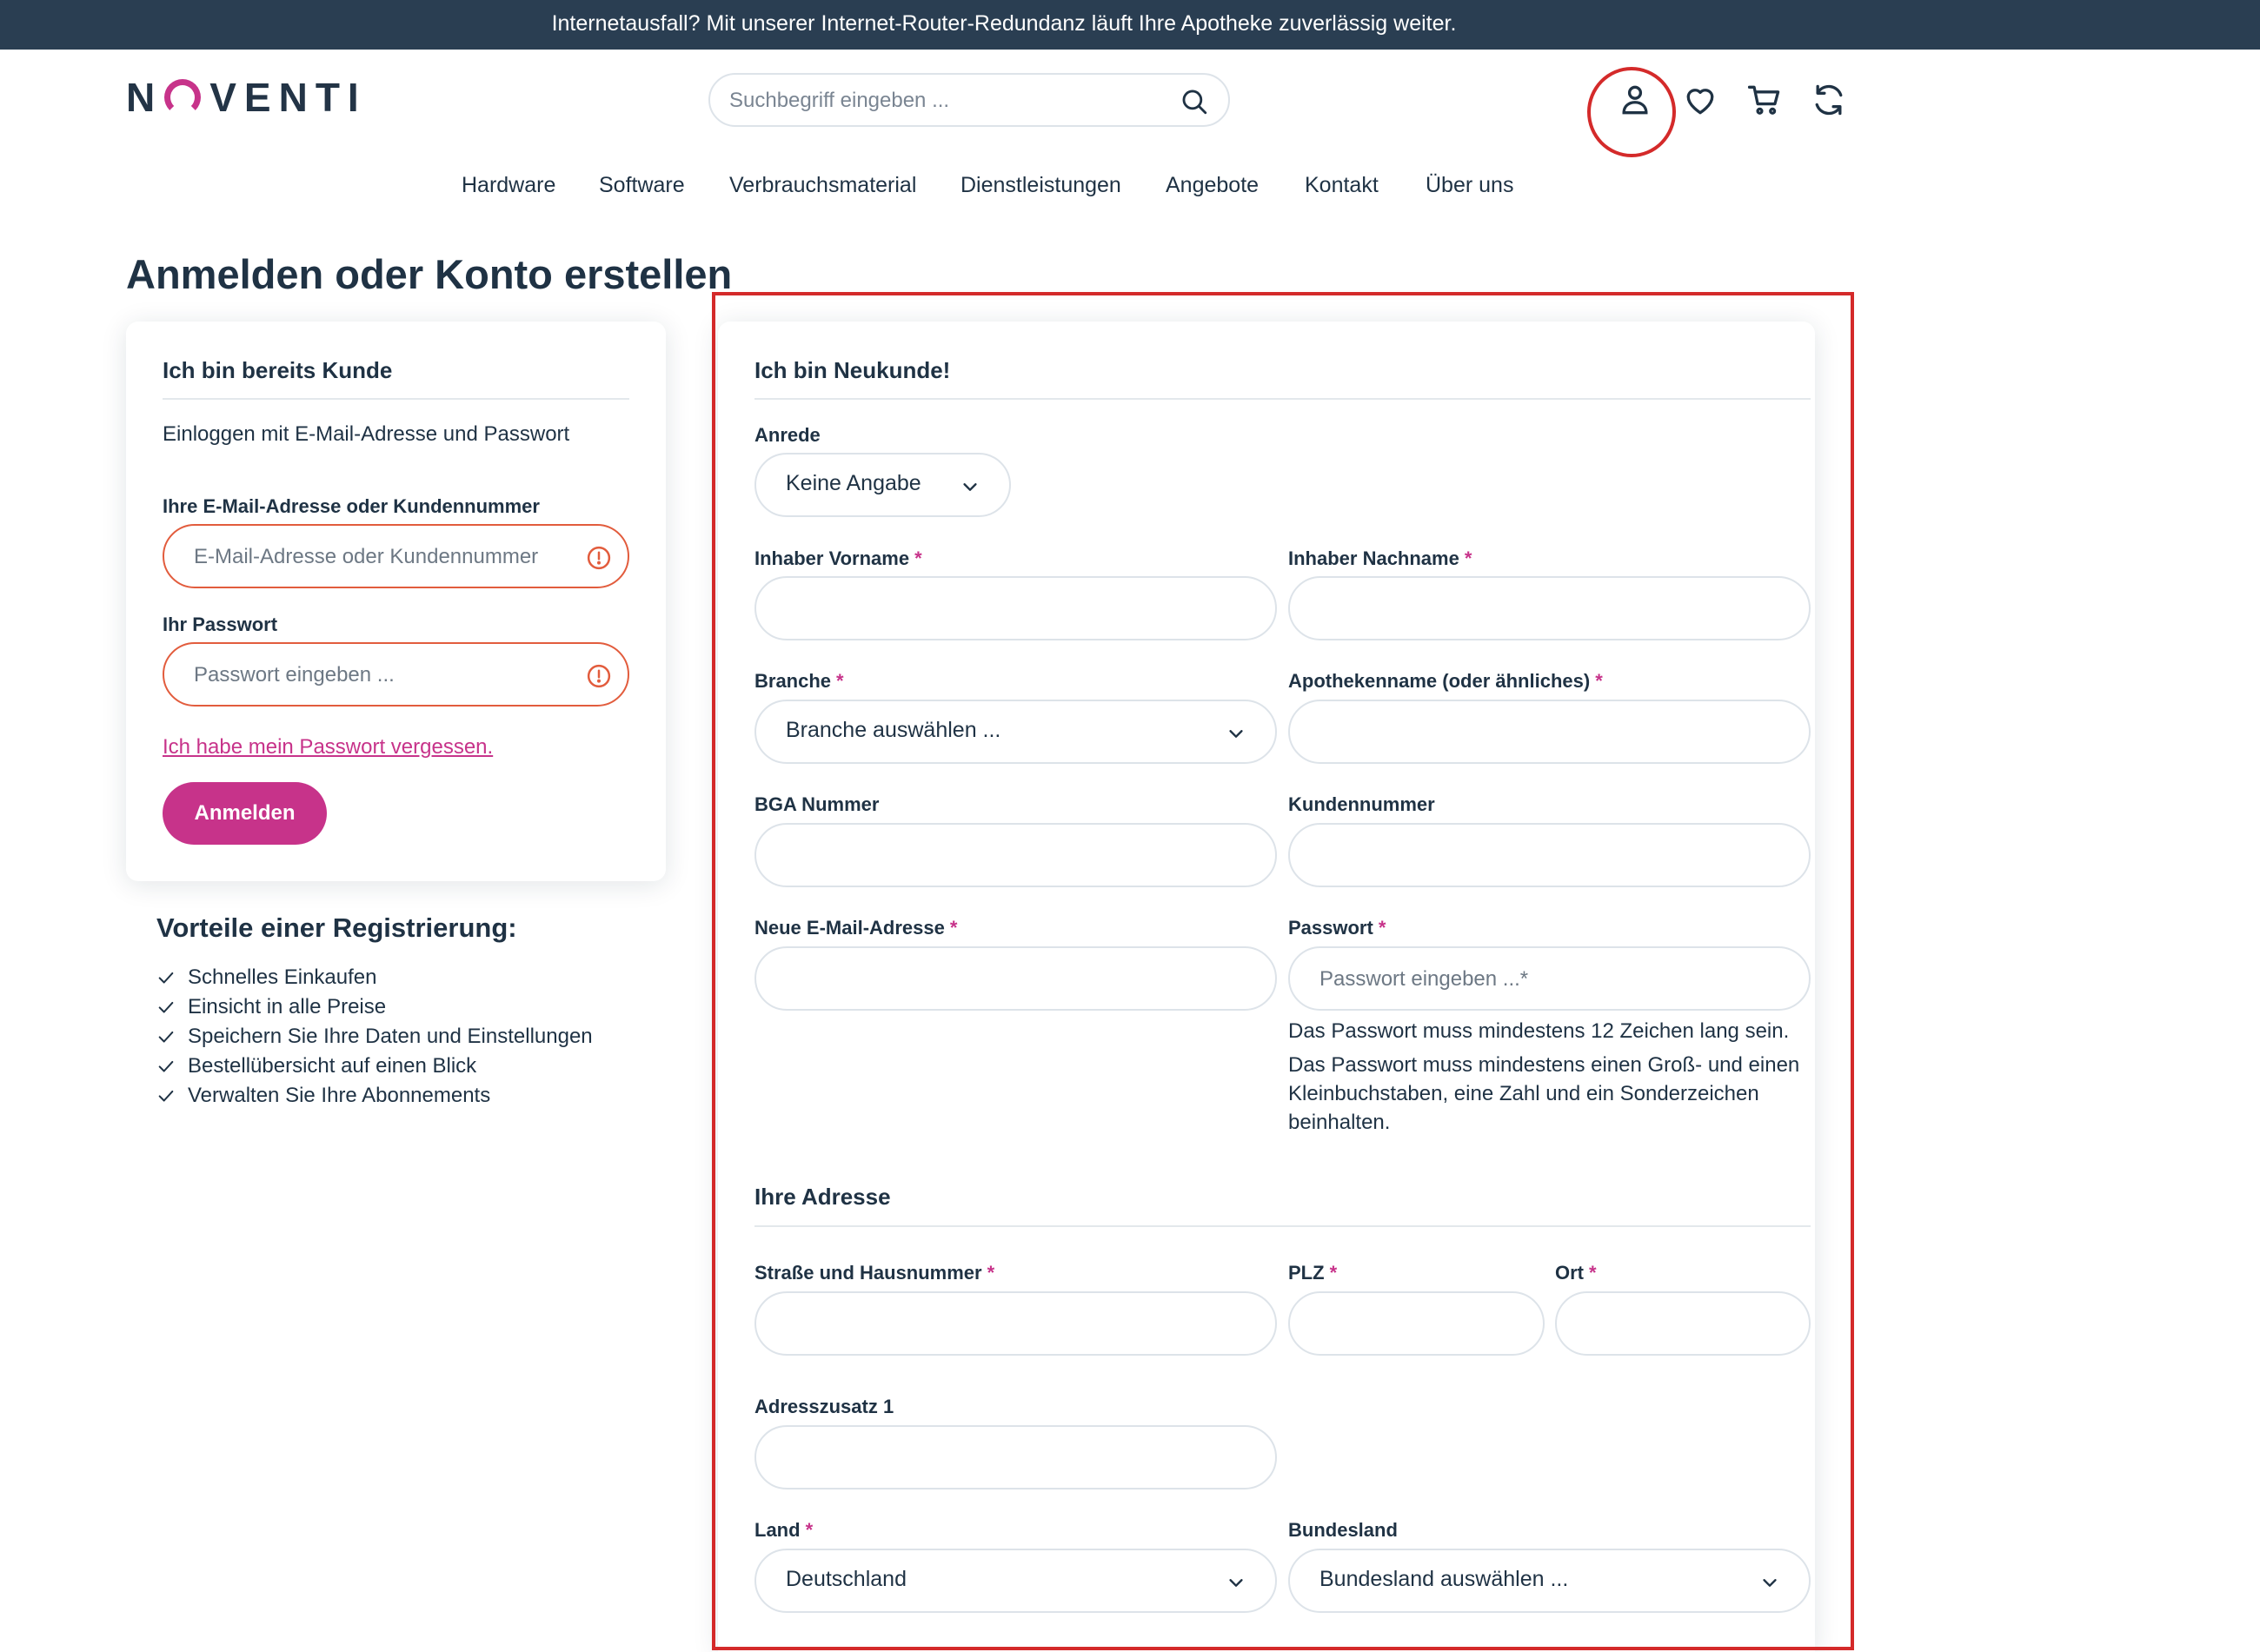  I want to click on login-password-input, so click(382, 675).